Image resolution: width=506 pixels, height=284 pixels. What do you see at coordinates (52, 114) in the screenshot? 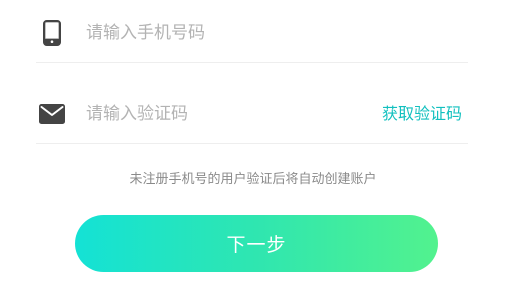
I see `mail-icon` at bounding box center [52, 114].